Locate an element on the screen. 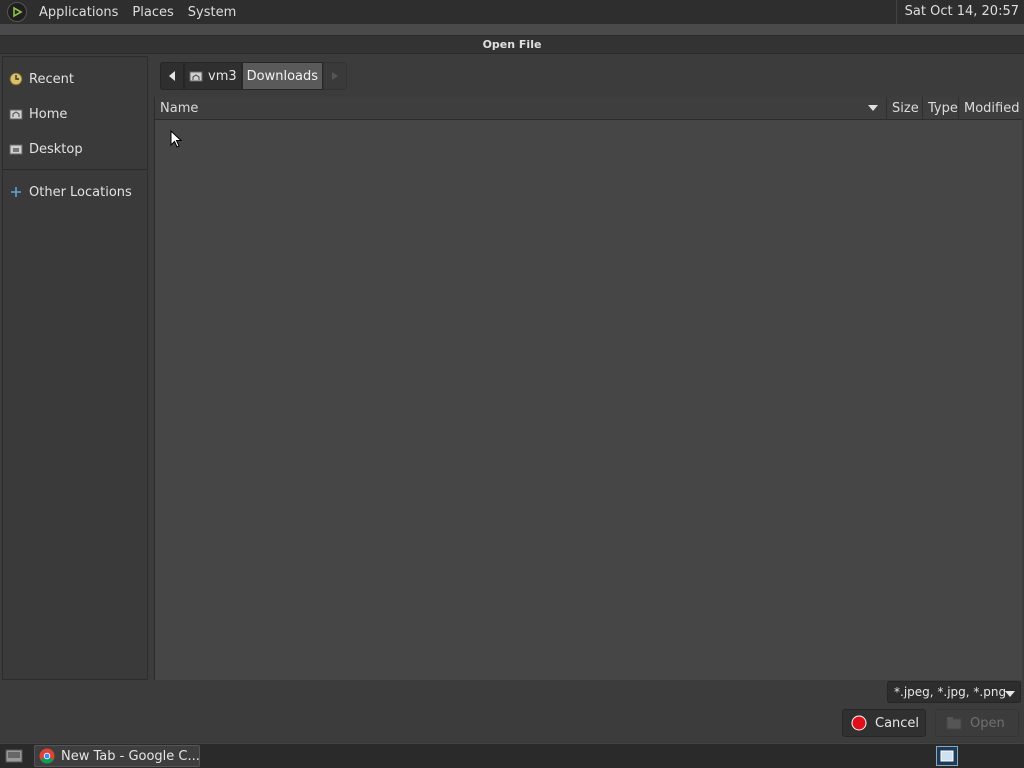 This screenshot has width=1024, height=768. applications-menu: Applications is located at coordinates (78, 12).